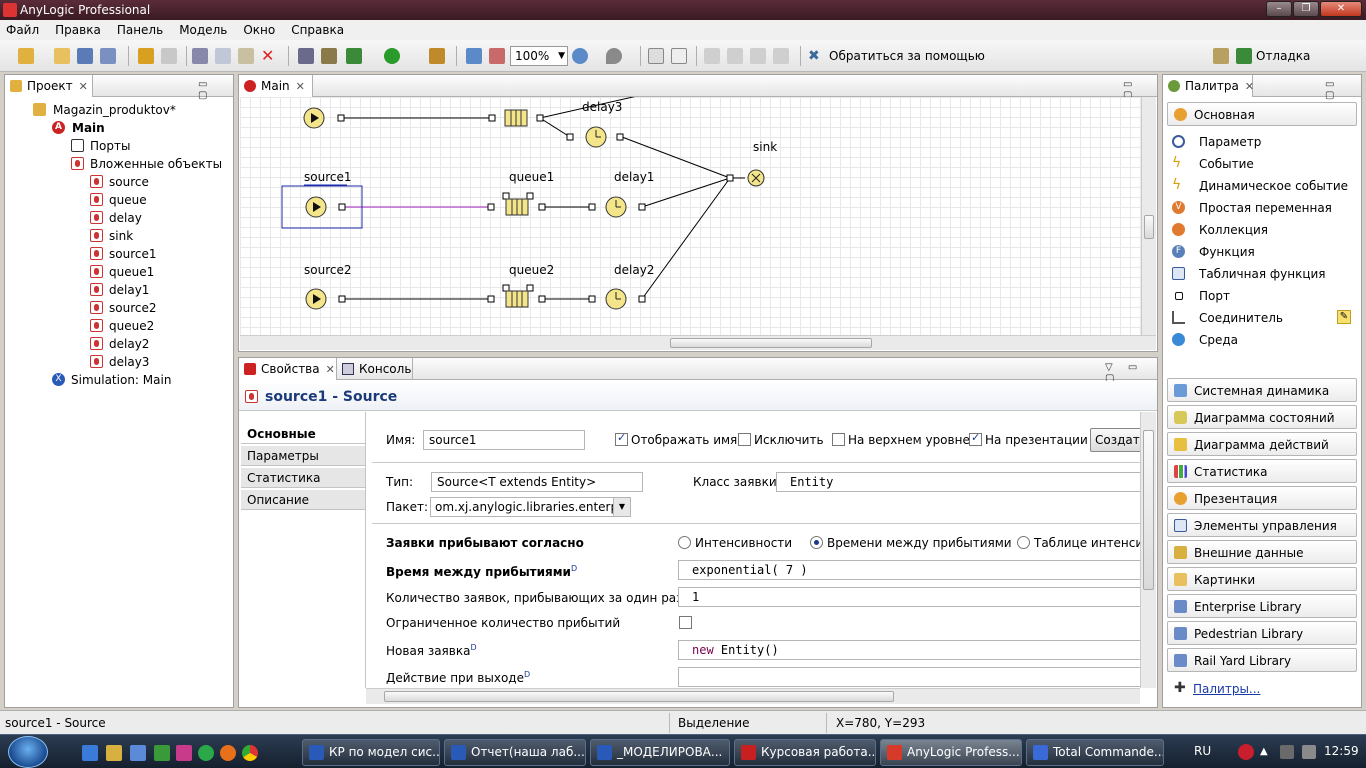 This screenshot has height=768, width=1366. Describe the element at coordinates (250, 753) in the screenshot. I see `chrome-icon` at that location.